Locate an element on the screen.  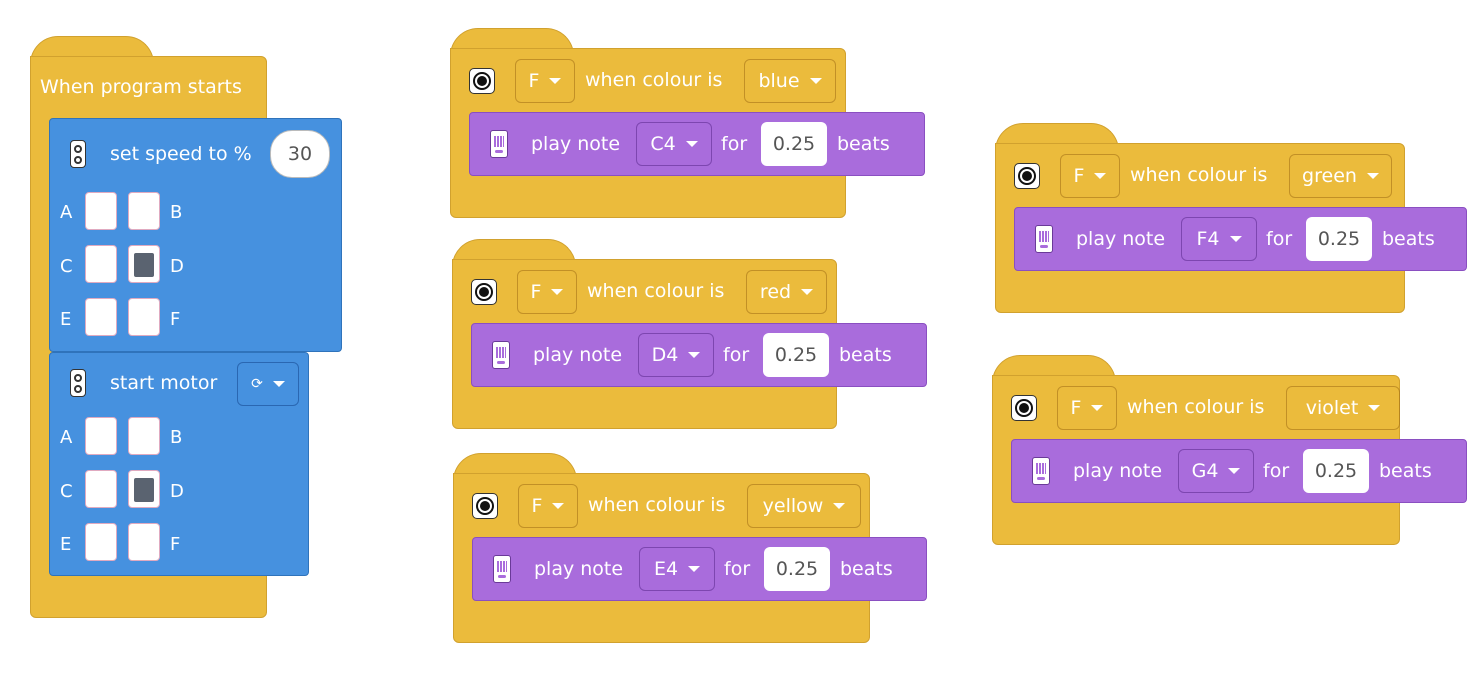
note-dropdown: D4 is located at coordinates (676, 355).